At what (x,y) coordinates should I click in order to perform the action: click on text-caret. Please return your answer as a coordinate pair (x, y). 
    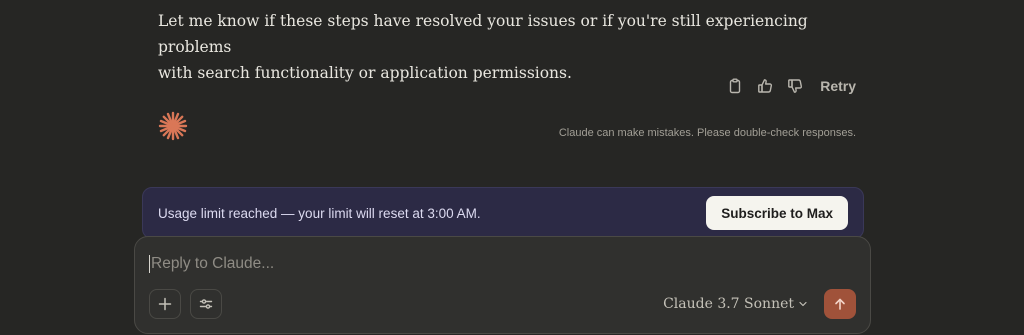
    Looking at the image, I should click on (149, 263).